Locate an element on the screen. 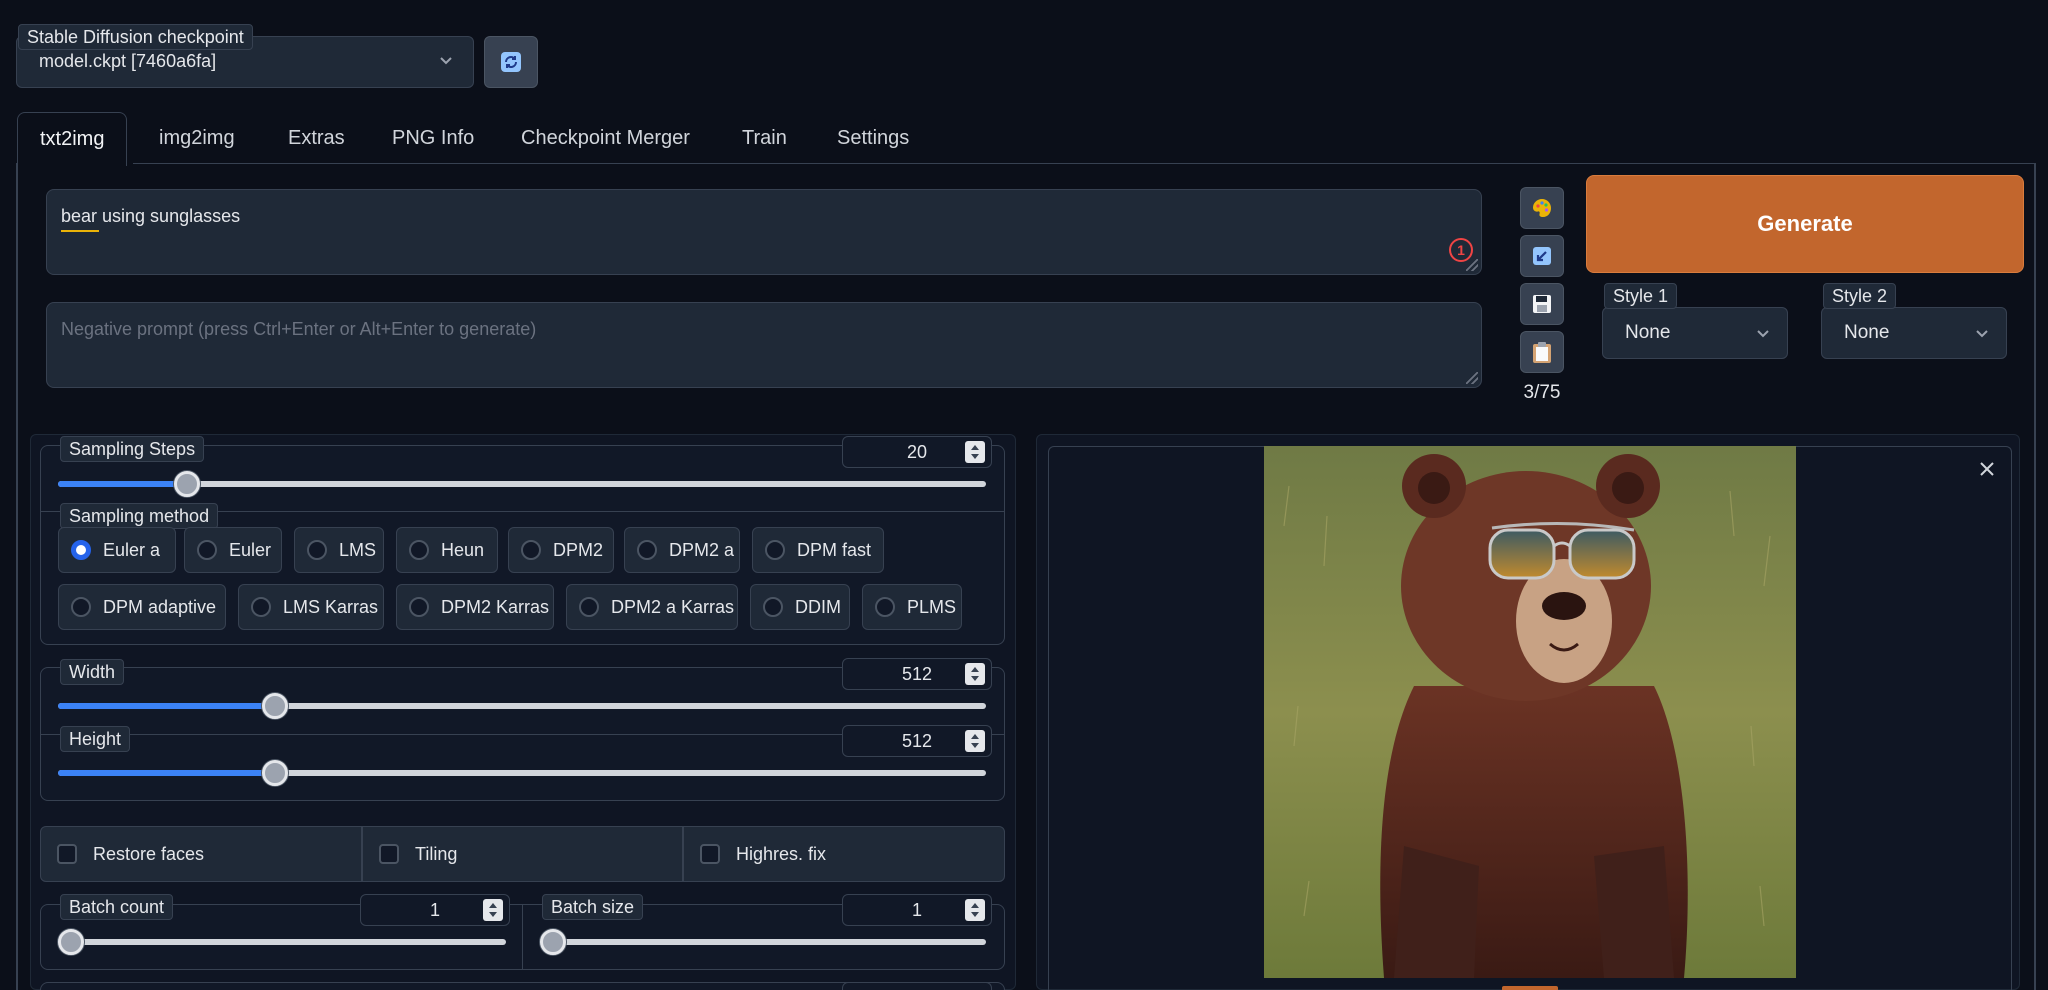  tab-train: Train is located at coordinates (764, 138).